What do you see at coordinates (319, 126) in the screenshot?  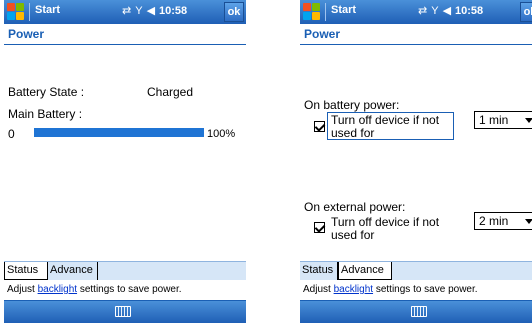 I see `battery-timeout-checkbox` at bounding box center [319, 126].